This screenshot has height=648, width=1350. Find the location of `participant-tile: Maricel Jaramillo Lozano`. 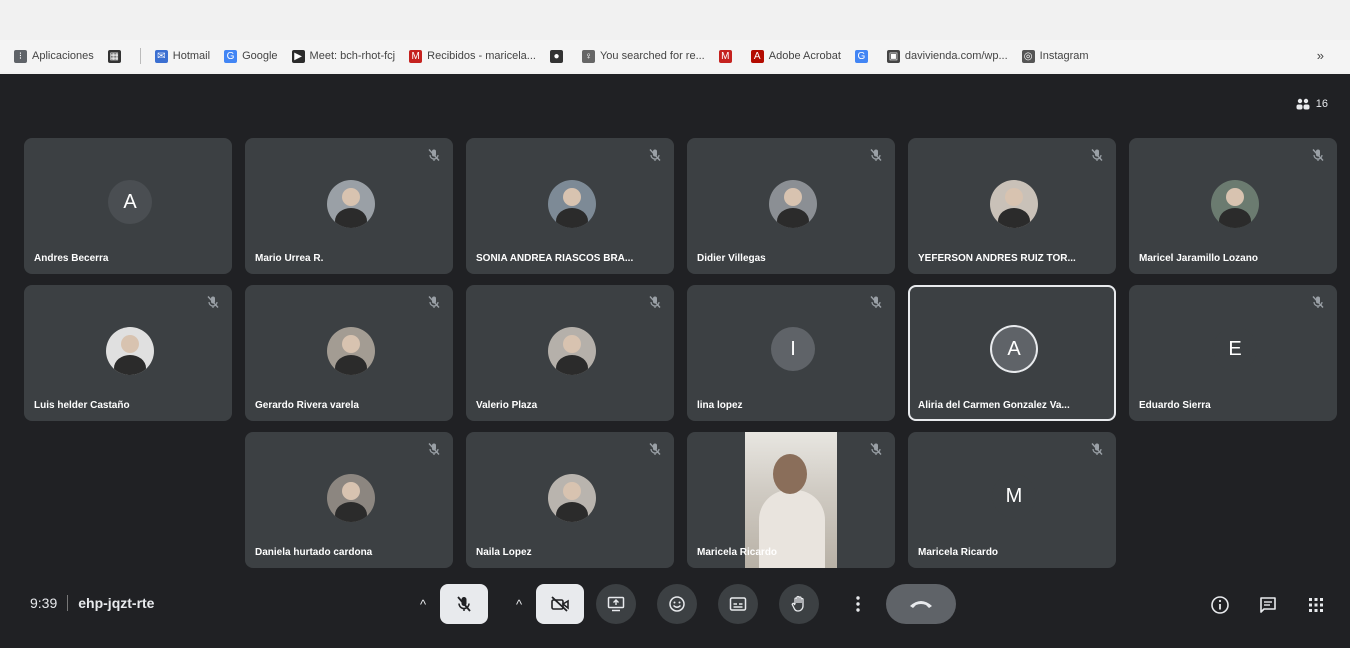

participant-tile: Maricel Jaramillo Lozano is located at coordinates (1233, 206).